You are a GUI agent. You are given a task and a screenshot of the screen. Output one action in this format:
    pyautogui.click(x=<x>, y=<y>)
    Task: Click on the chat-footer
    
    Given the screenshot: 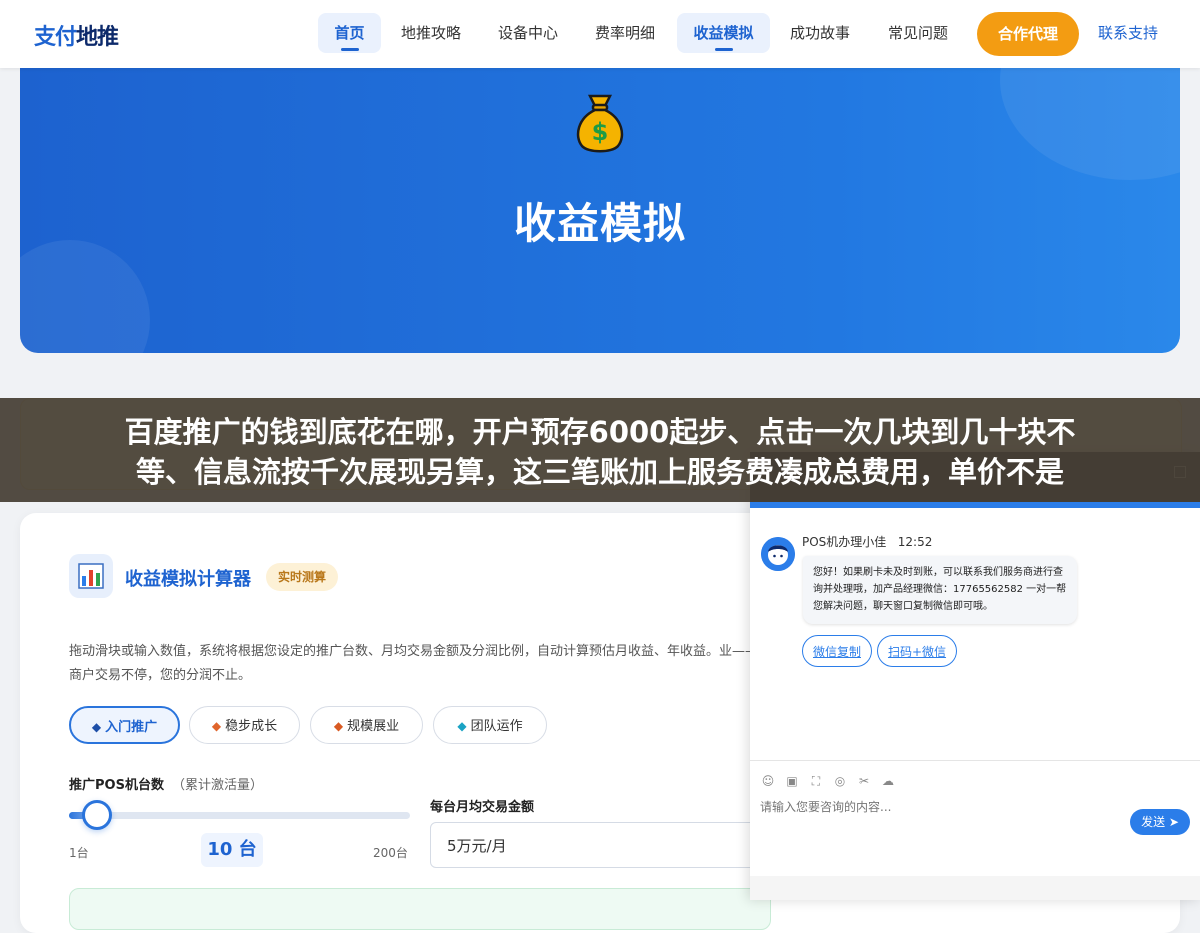 What is the action you would take?
    pyautogui.click(x=975, y=888)
    